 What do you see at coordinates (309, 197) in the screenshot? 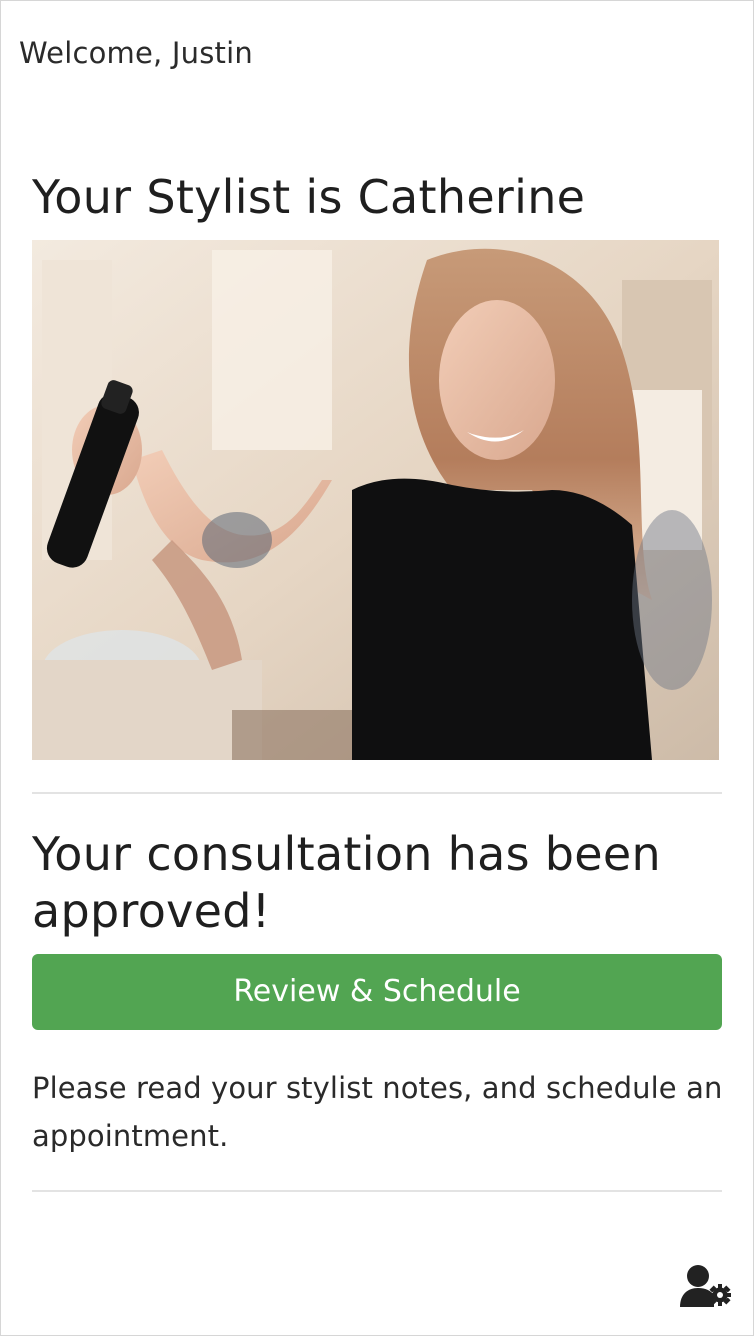
I see `stylist-heading: Your Stylist is Catherine` at bounding box center [309, 197].